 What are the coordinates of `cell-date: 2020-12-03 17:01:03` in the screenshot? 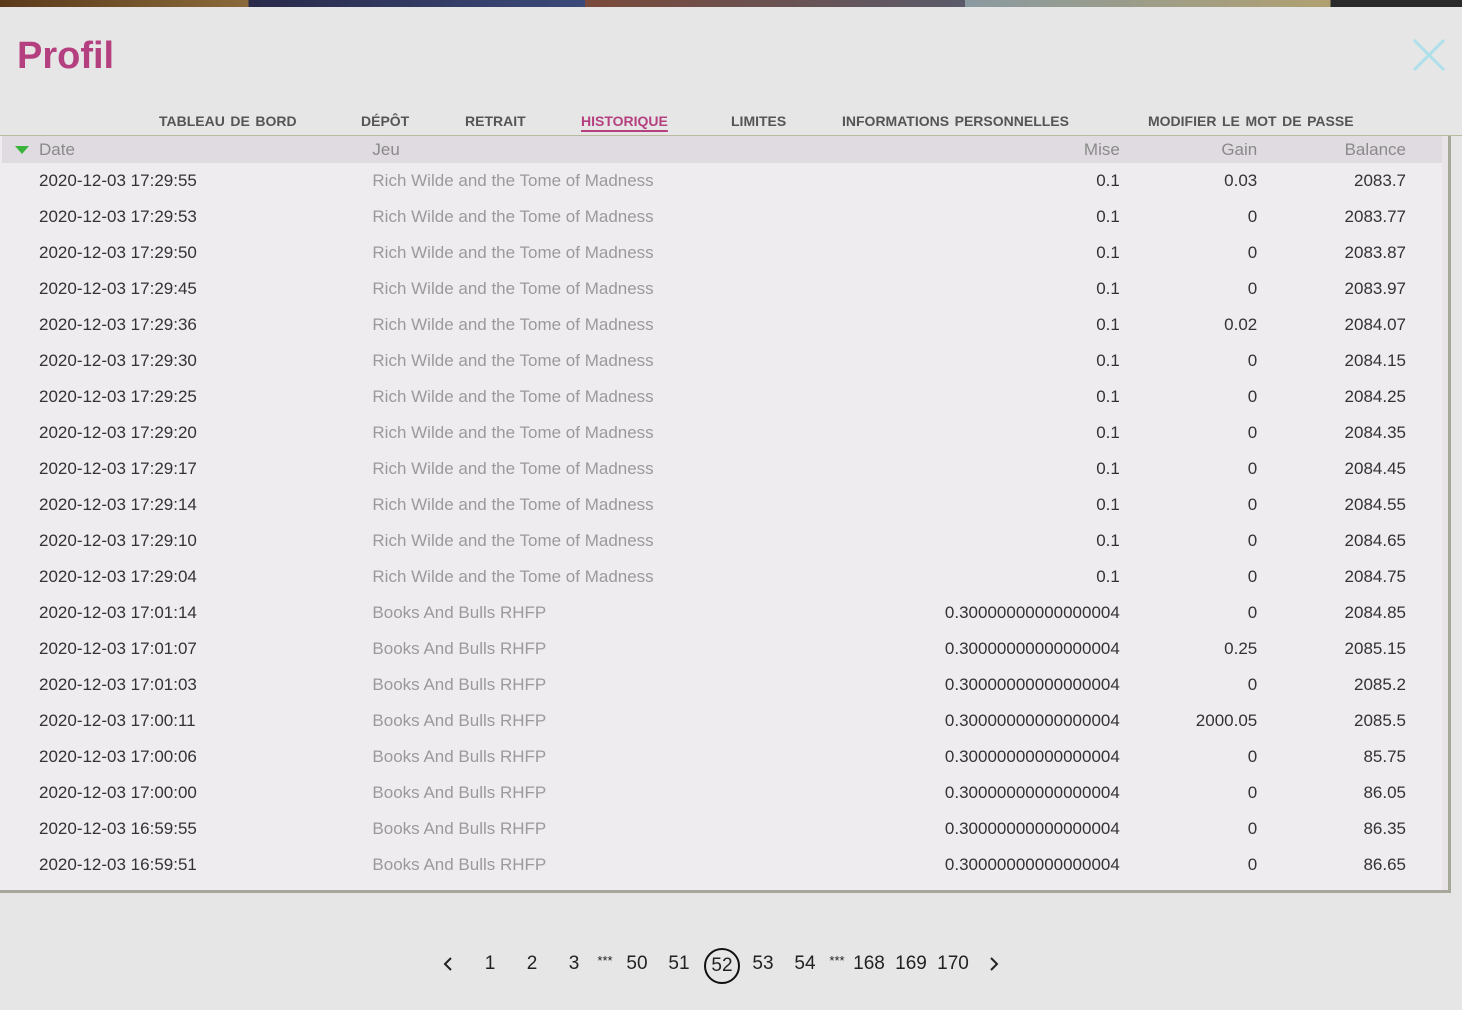 It's located at (118, 684).